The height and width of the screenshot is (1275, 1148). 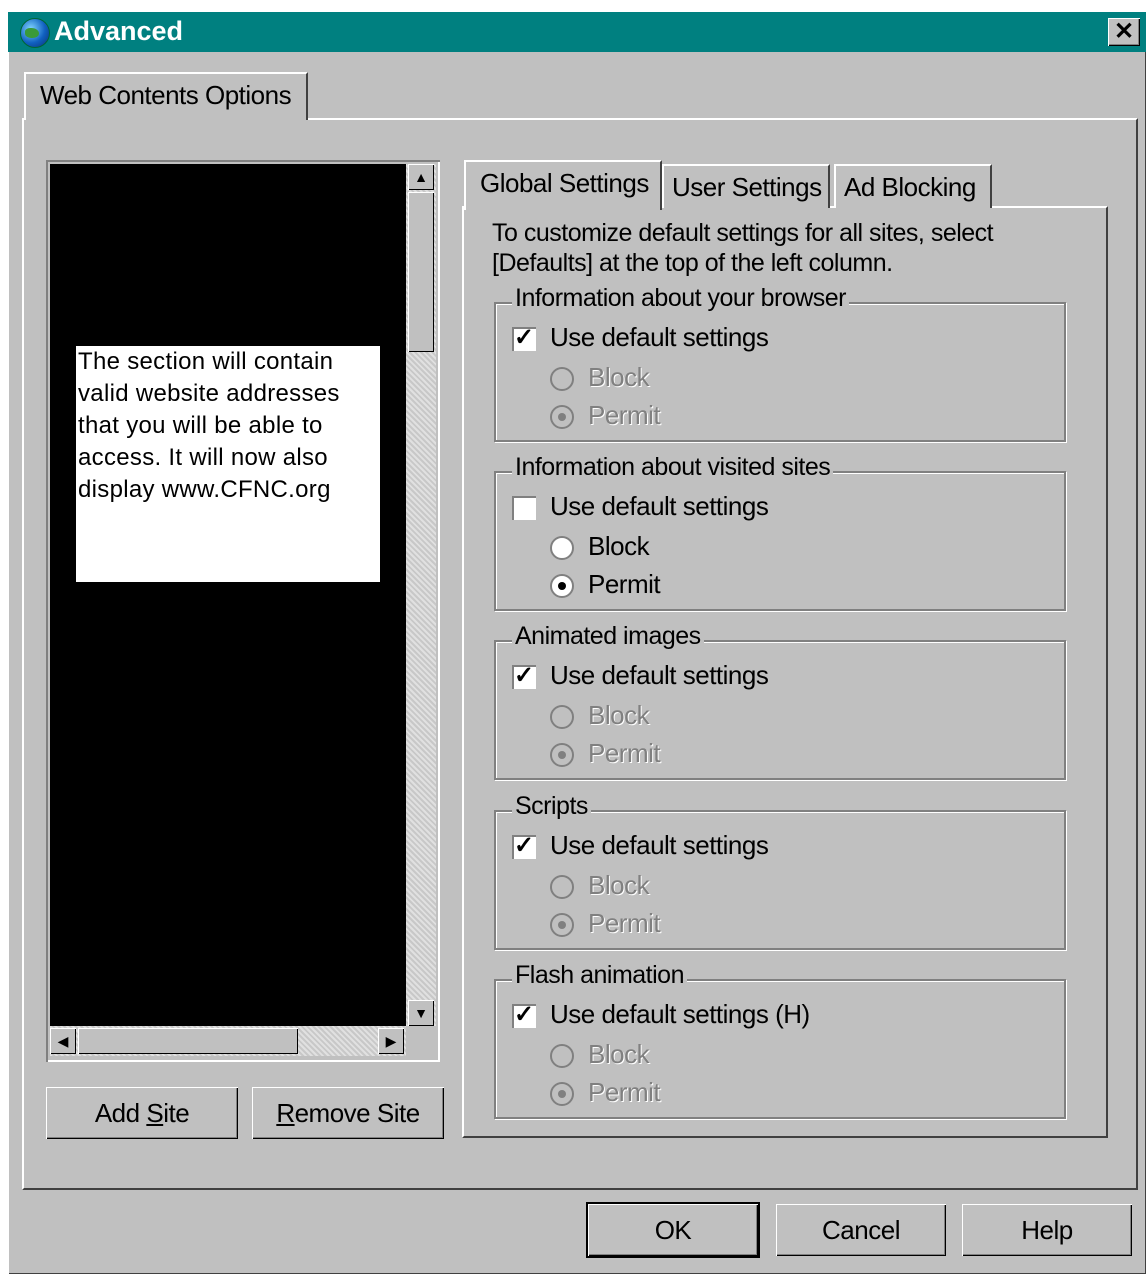 I want to click on tab-label: Web Contents Options, so click(x=166, y=95).